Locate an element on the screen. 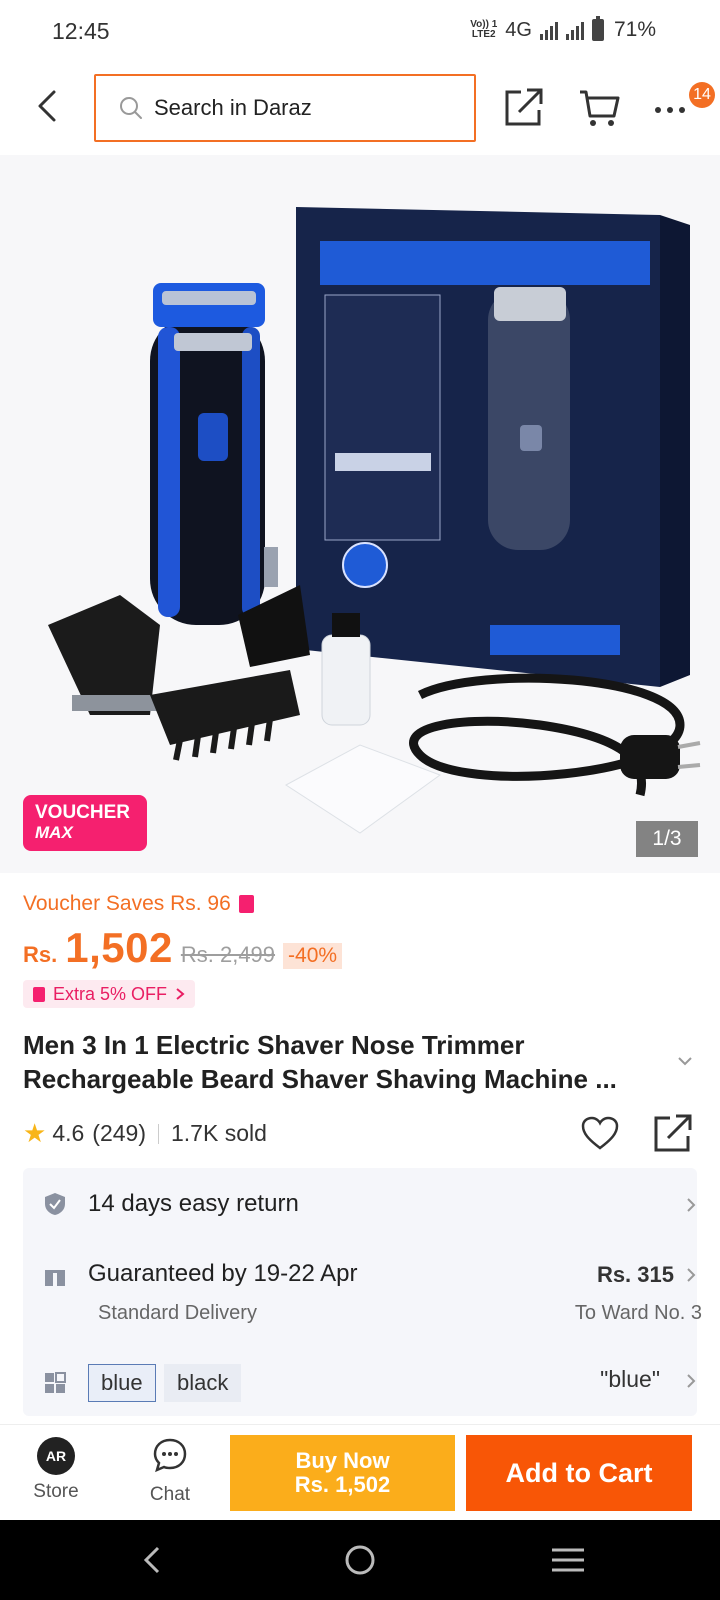 Image resolution: width=720 pixels, height=1600 pixels. store-avatar: AR is located at coordinates (56, 1456).